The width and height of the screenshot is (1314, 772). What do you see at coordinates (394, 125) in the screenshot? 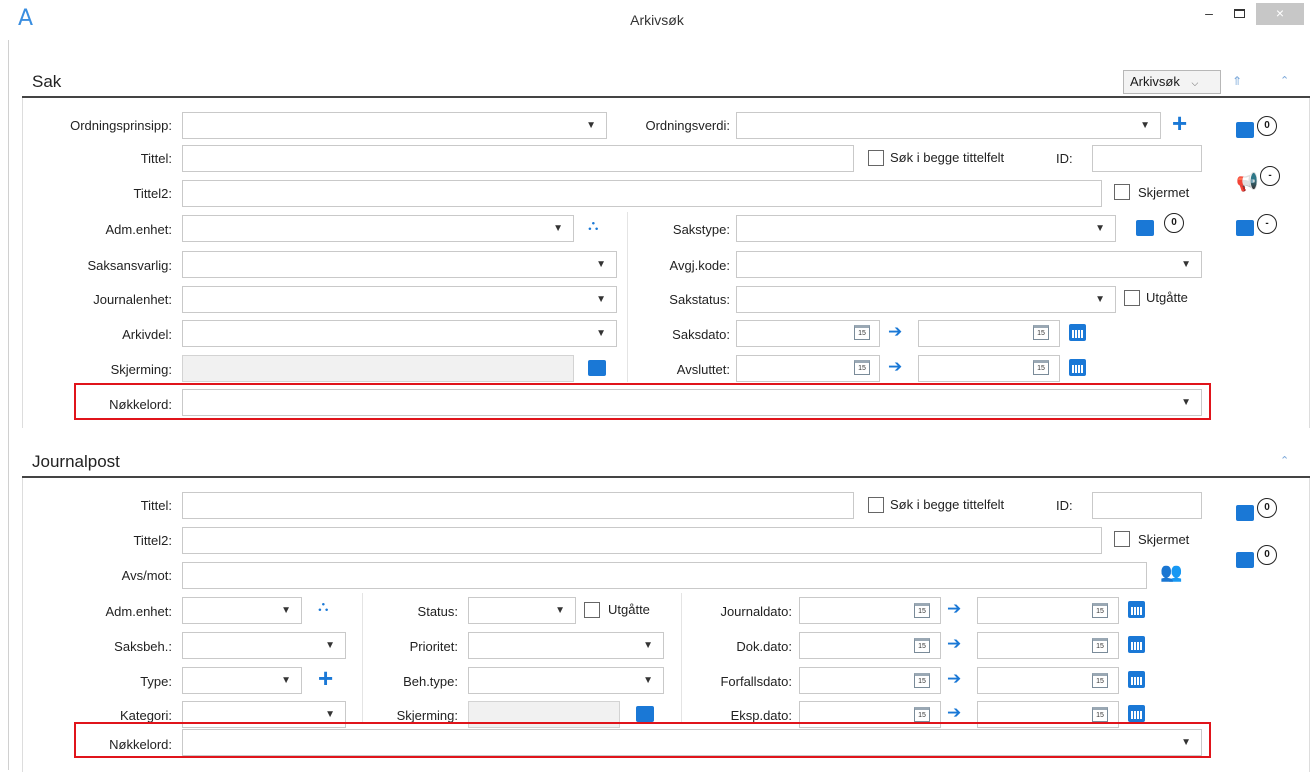
I see `ordningsprinsipp-dropdown: ▼` at bounding box center [394, 125].